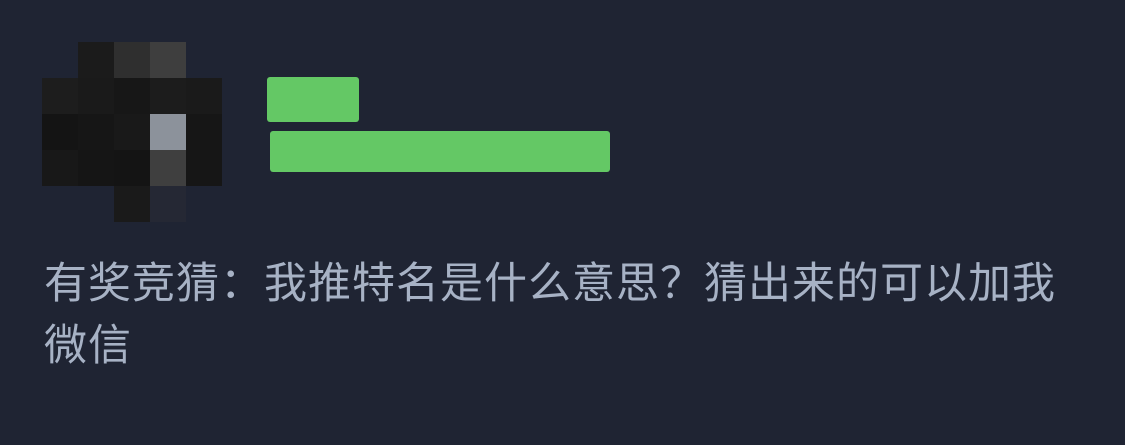  What do you see at coordinates (440, 151) in the screenshot?
I see `redacted-handle` at bounding box center [440, 151].